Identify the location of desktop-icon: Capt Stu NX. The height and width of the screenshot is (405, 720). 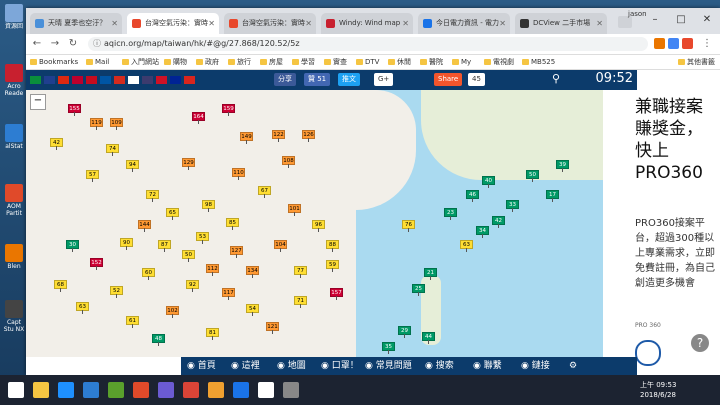
(14, 316).